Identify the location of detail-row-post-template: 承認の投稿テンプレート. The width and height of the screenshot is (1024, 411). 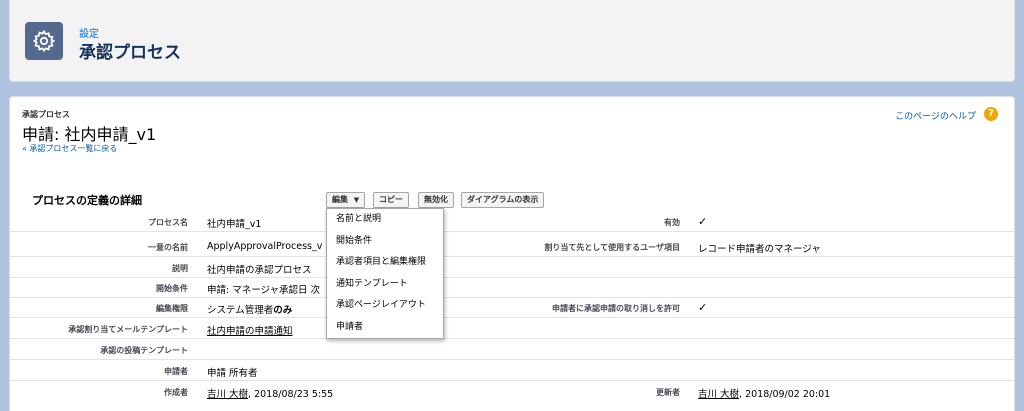
(512, 349).